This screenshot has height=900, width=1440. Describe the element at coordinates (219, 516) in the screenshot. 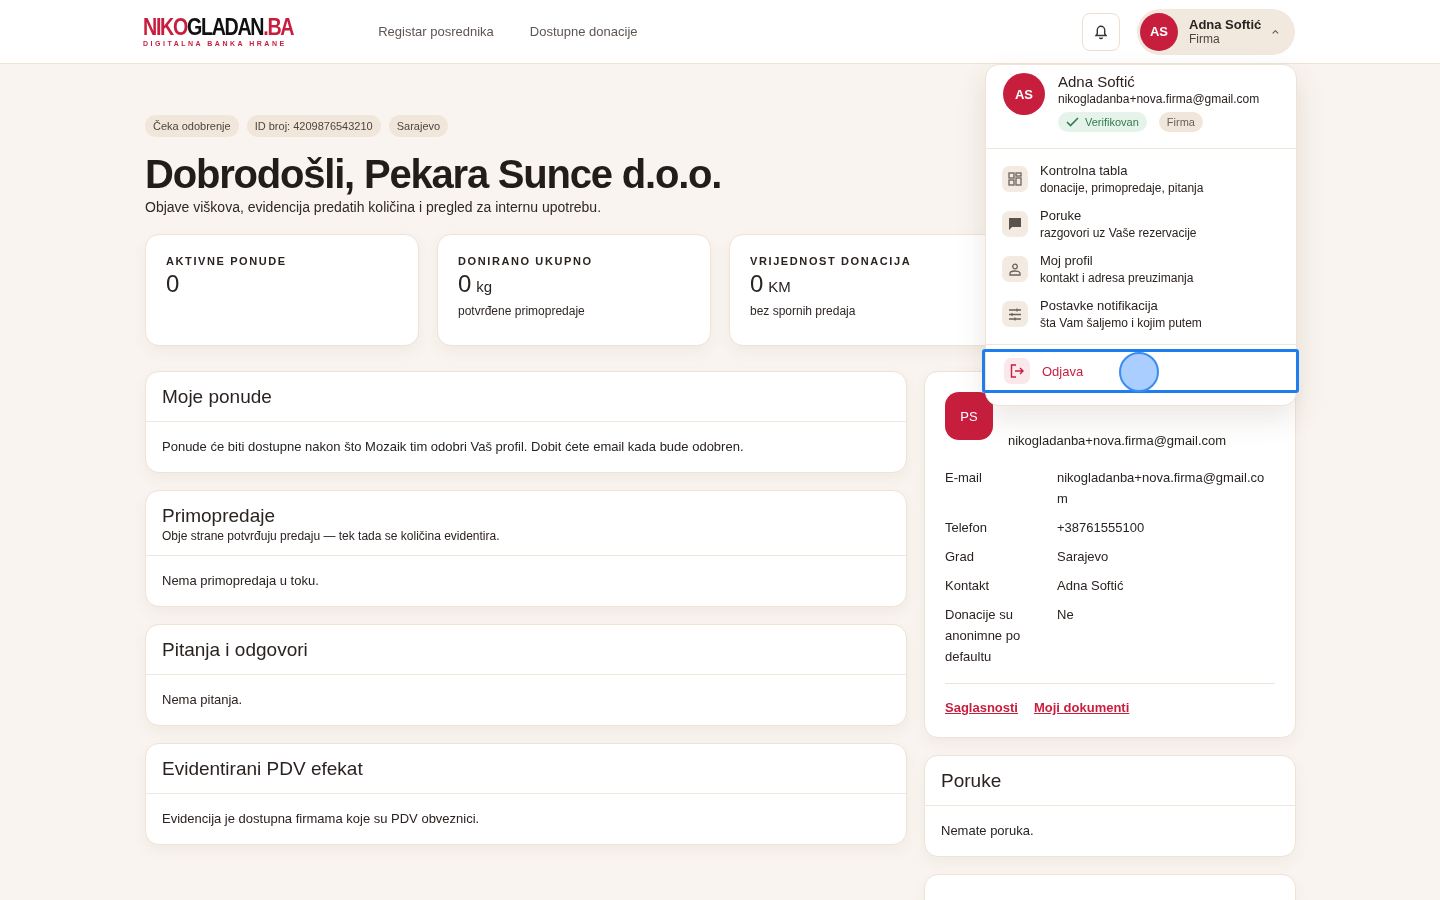

I see `section-title: Primopredaje` at that location.